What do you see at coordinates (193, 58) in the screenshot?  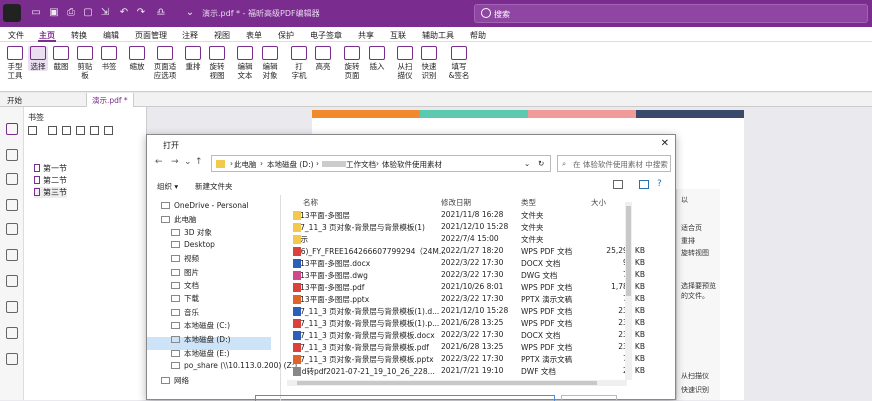 I see `reflow-button: 重排` at bounding box center [193, 58].